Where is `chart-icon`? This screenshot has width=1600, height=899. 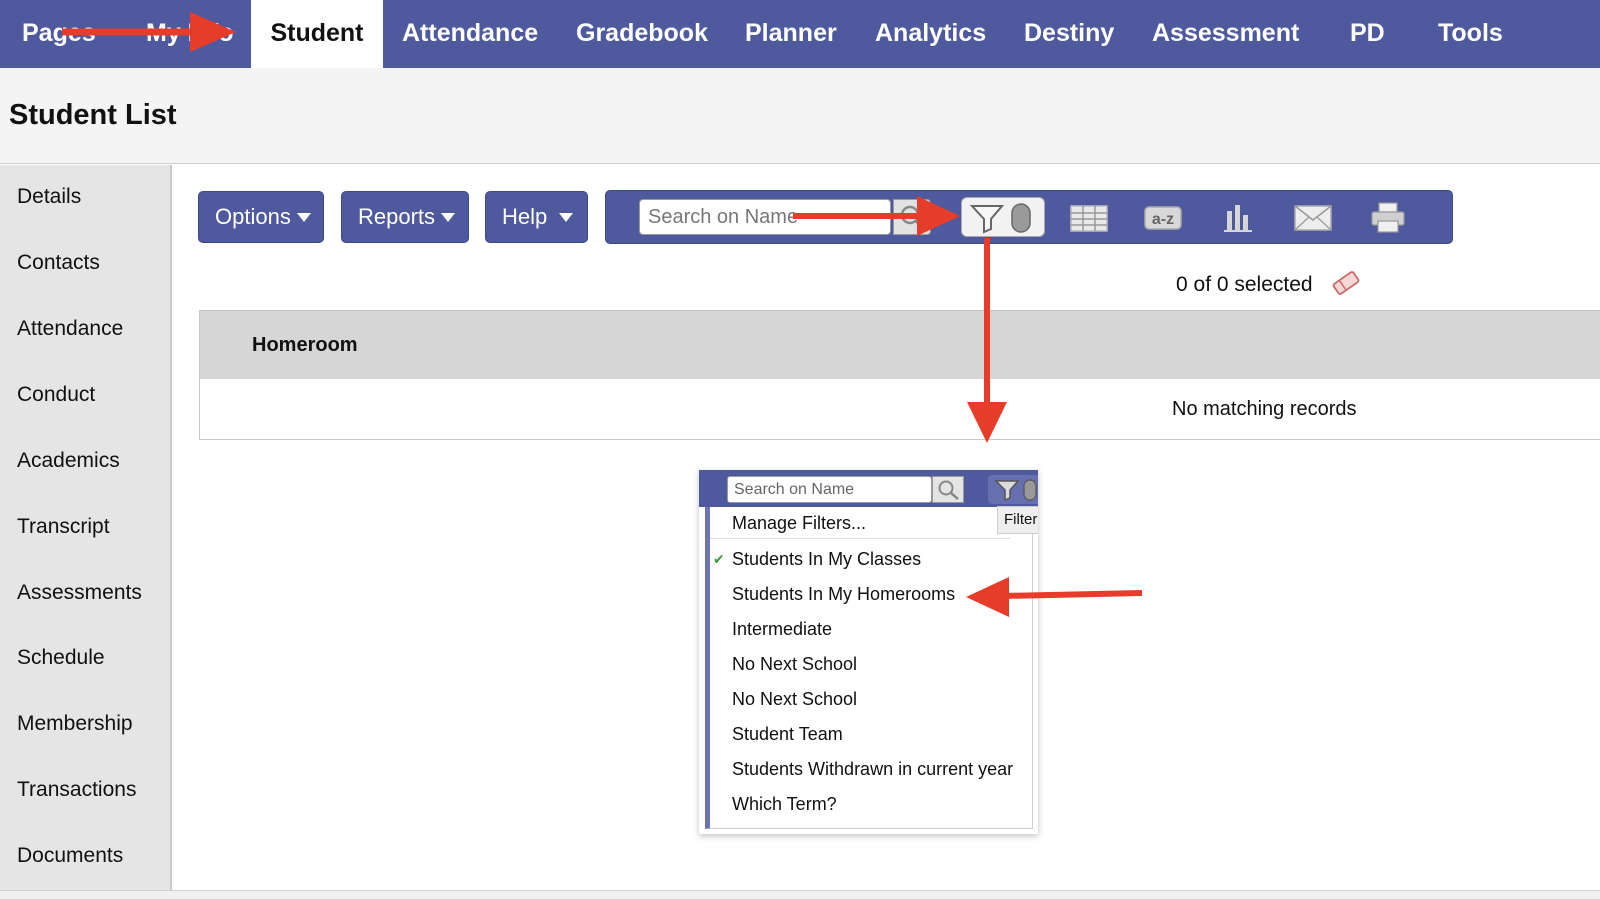
chart-icon is located at coordinates (1238, 218).